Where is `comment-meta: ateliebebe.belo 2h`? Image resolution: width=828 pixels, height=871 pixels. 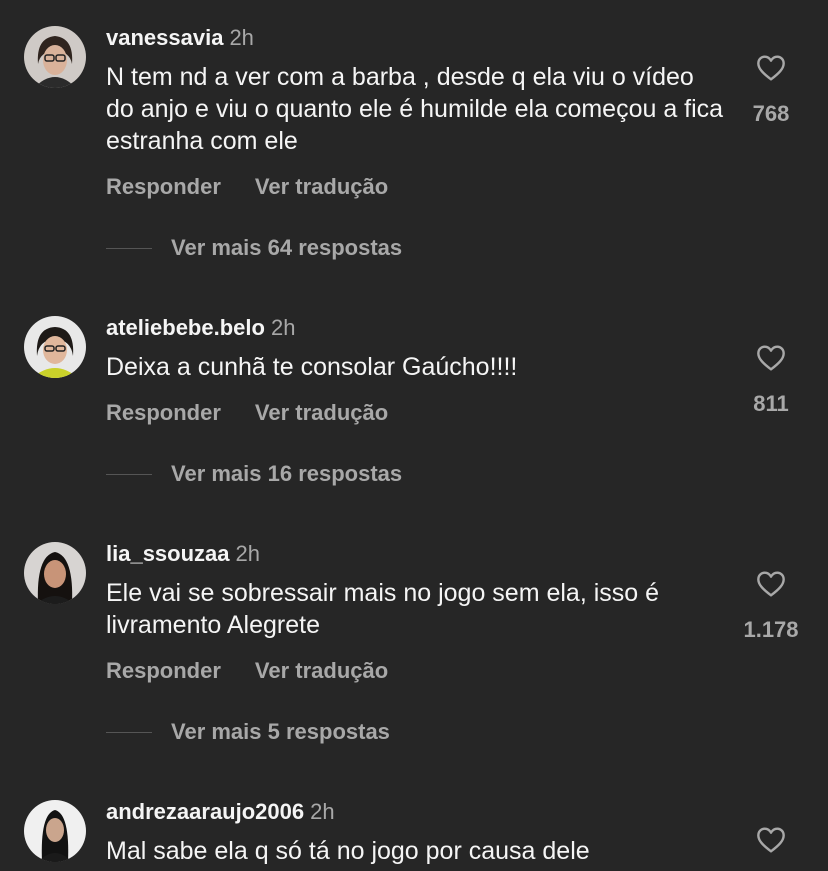
comment-meta: ateliebebe.belo 2h is located at coordinates (200, 328).